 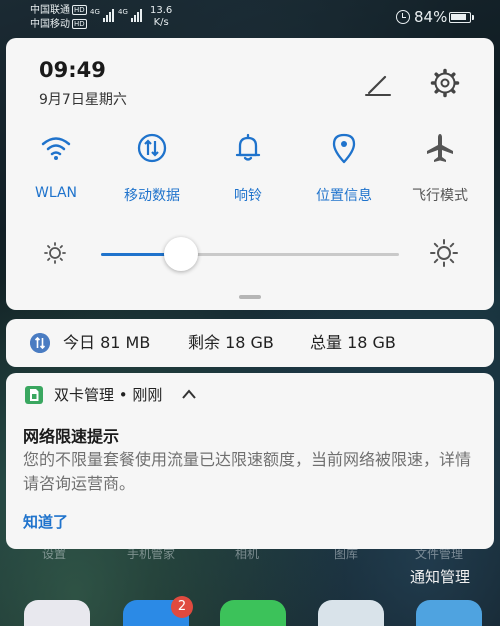 What do you see at coordinates (231, 342) in the screenshot?
I see `data-remaining: 剩余 18 GB` at bounding box center [231, 342].